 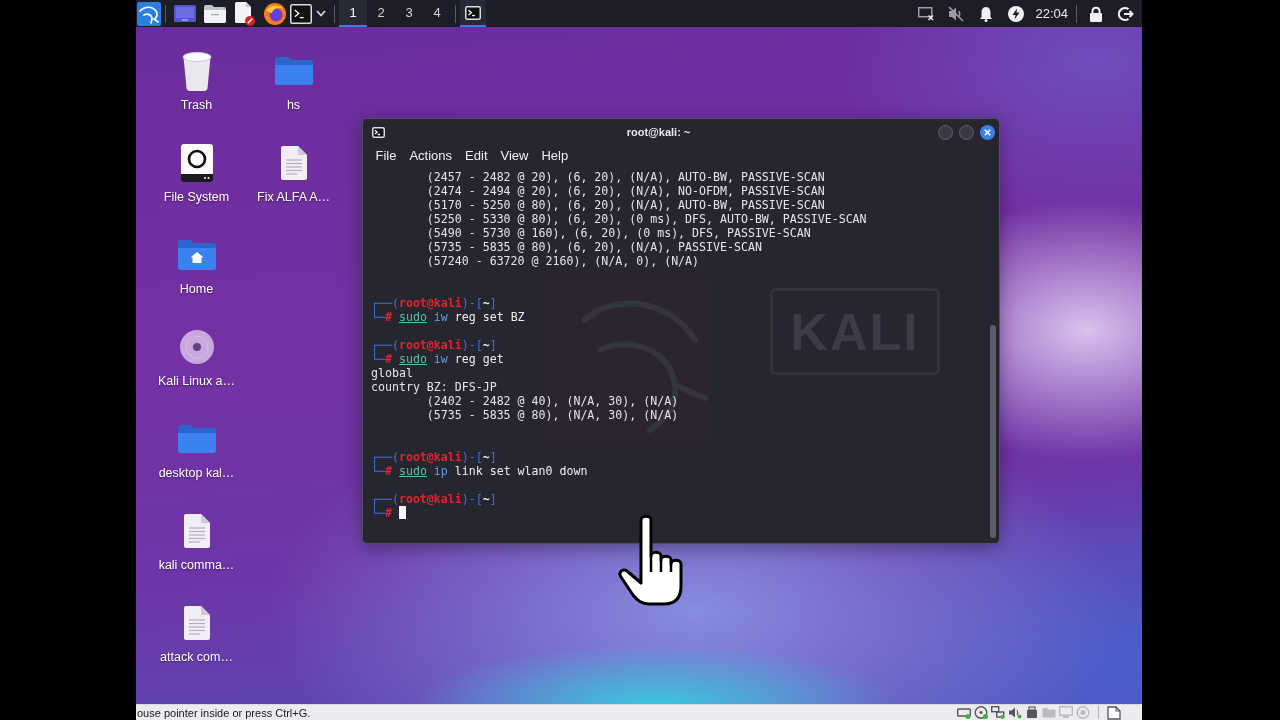 I want to click on drive-icon, so click(x=196, y=163).